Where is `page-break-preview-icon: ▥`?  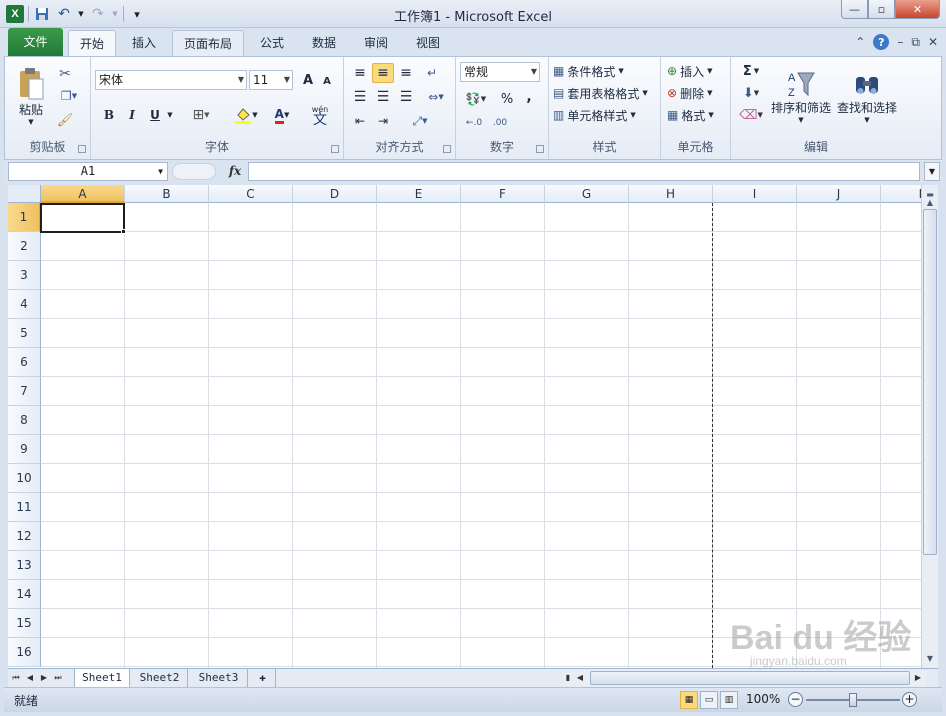 page-break-preview-icon: ▥ is located at coordinates (729, 700).